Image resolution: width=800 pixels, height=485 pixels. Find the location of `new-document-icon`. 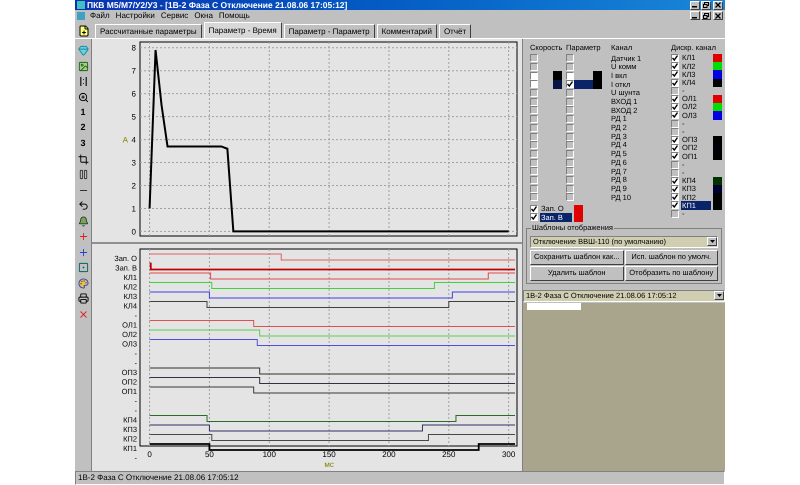

new-document-icon is located at coordinates (83, 30).